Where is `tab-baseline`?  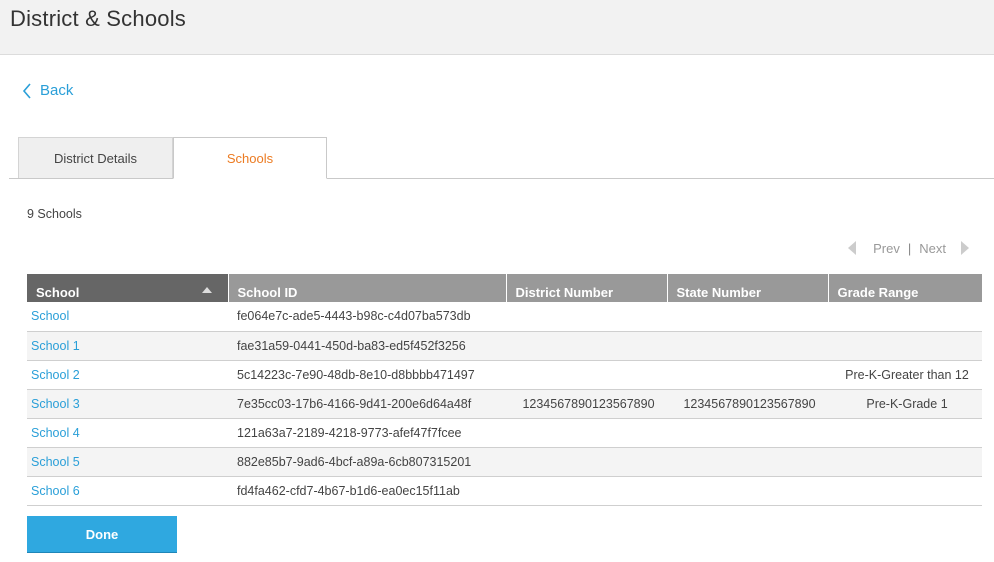
tab-baseline is located at coordinates (501, 178).